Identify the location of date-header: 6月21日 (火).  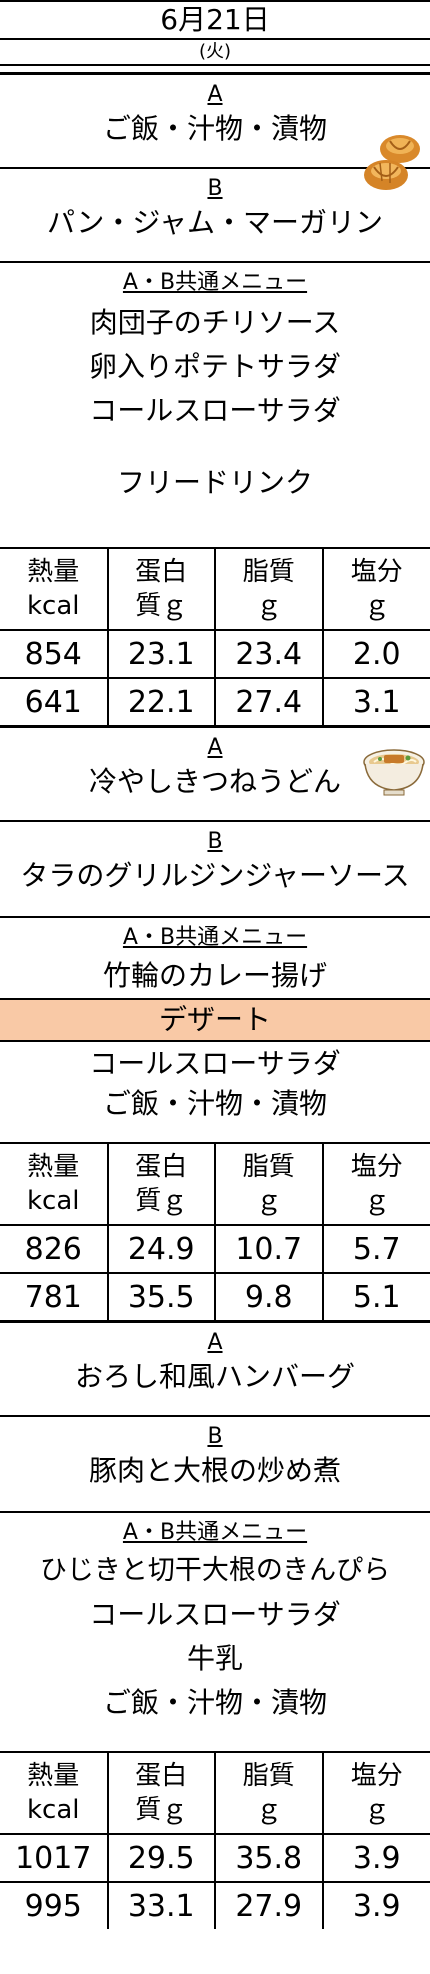
(215, 33).